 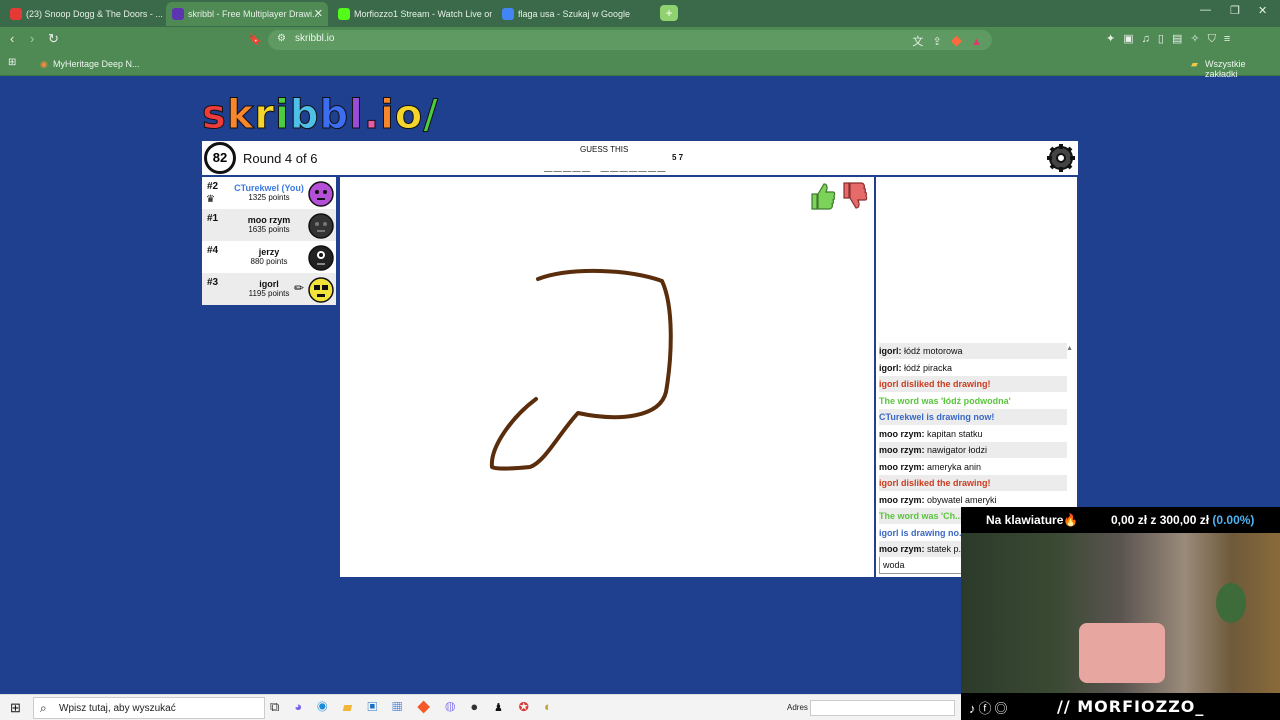 What do you see at coordinates (1132, 39) in the screenshot?
I see `screenshot-icon: ▣` at bounding box center [1132, 39].